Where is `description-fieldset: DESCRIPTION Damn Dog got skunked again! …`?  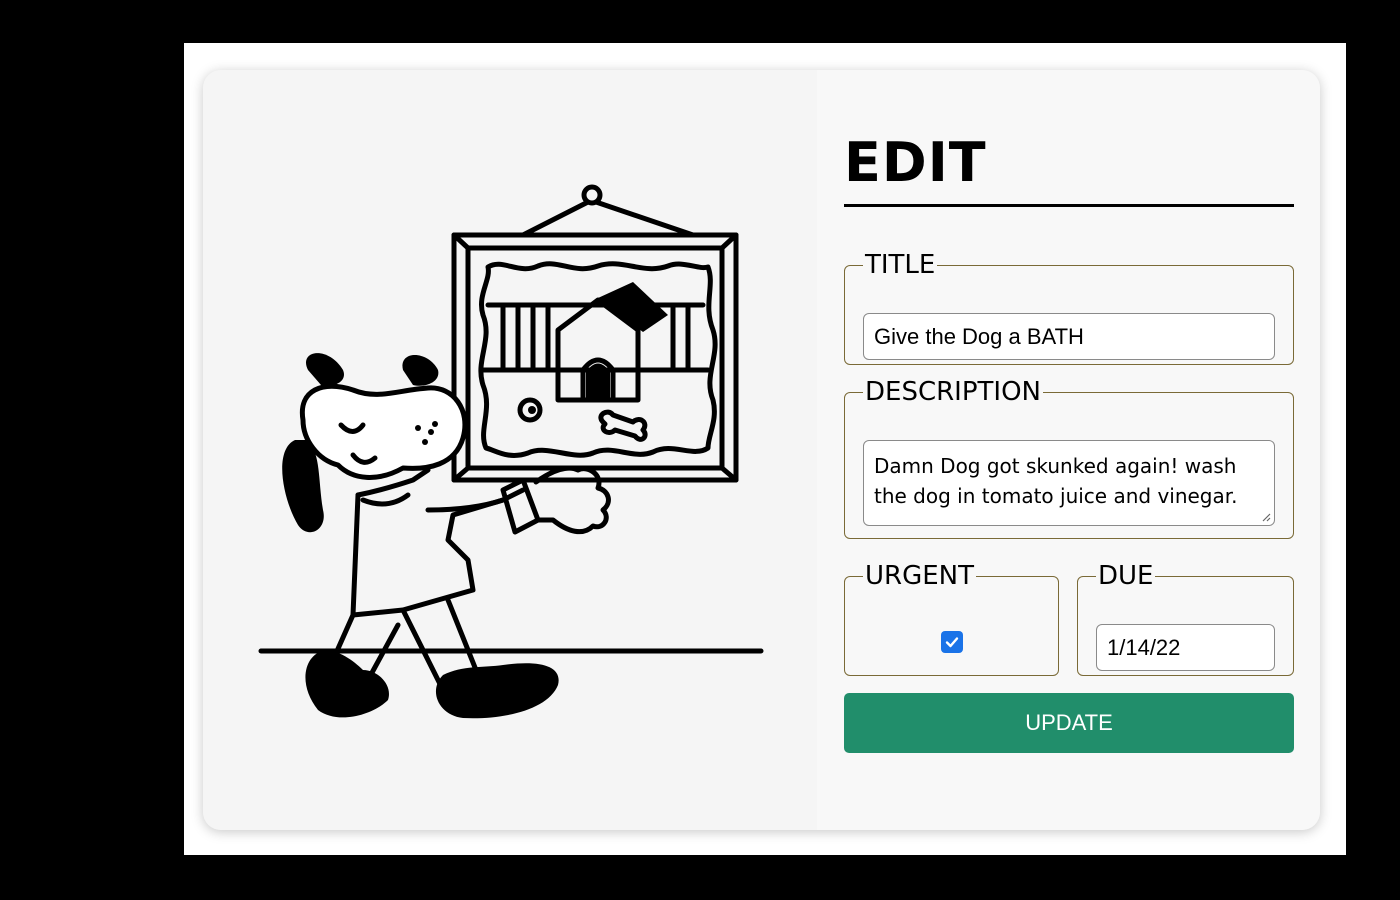
description-fieldset: DESCRIPTION Damn Dog got skunked again! … is located at coordinates (1069, 459).